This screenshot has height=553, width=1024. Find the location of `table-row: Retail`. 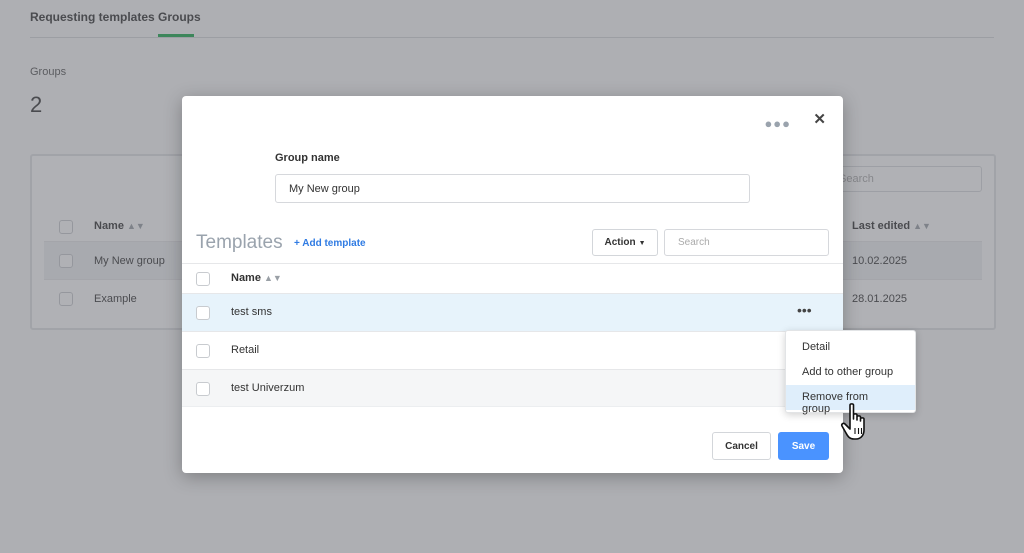

table-row: Retail is located at coordinates (512, 350).